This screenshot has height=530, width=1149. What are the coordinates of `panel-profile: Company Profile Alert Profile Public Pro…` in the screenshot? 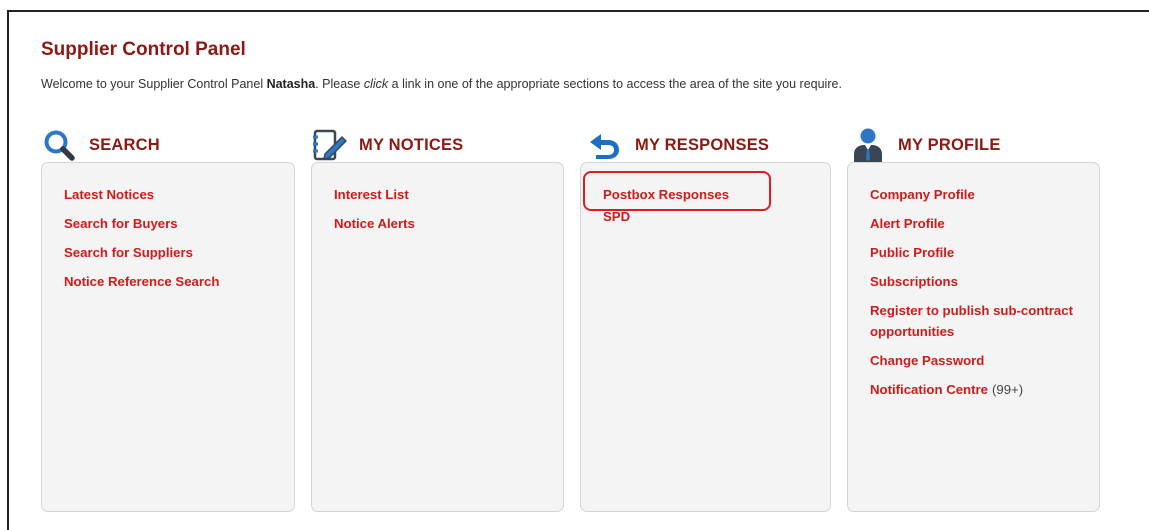 It's located at (973, 337).